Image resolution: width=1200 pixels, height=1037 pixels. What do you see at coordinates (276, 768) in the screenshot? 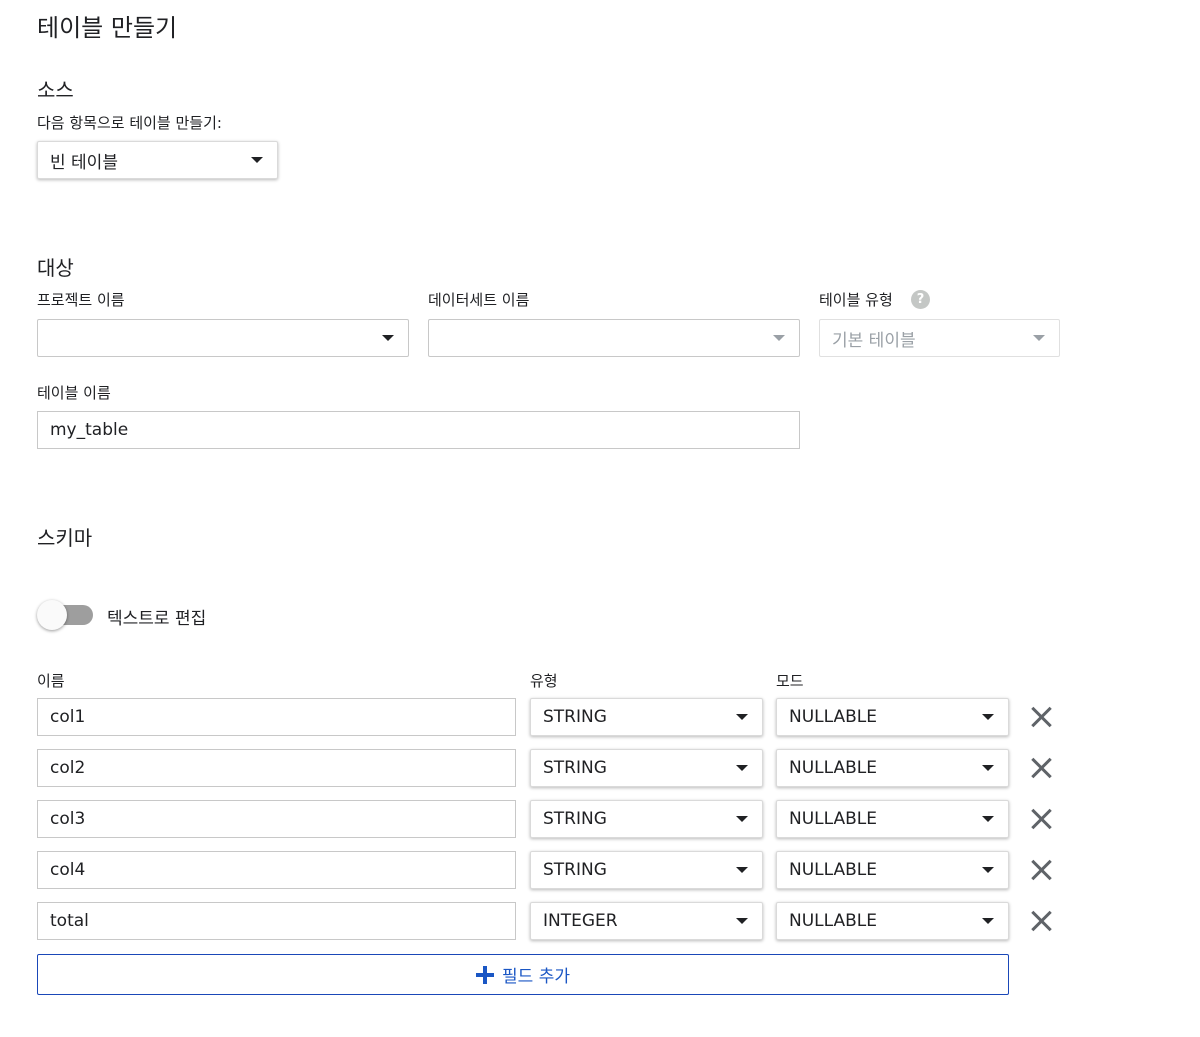
I see `field-name-input: col2` at bounding box center [276, 768].